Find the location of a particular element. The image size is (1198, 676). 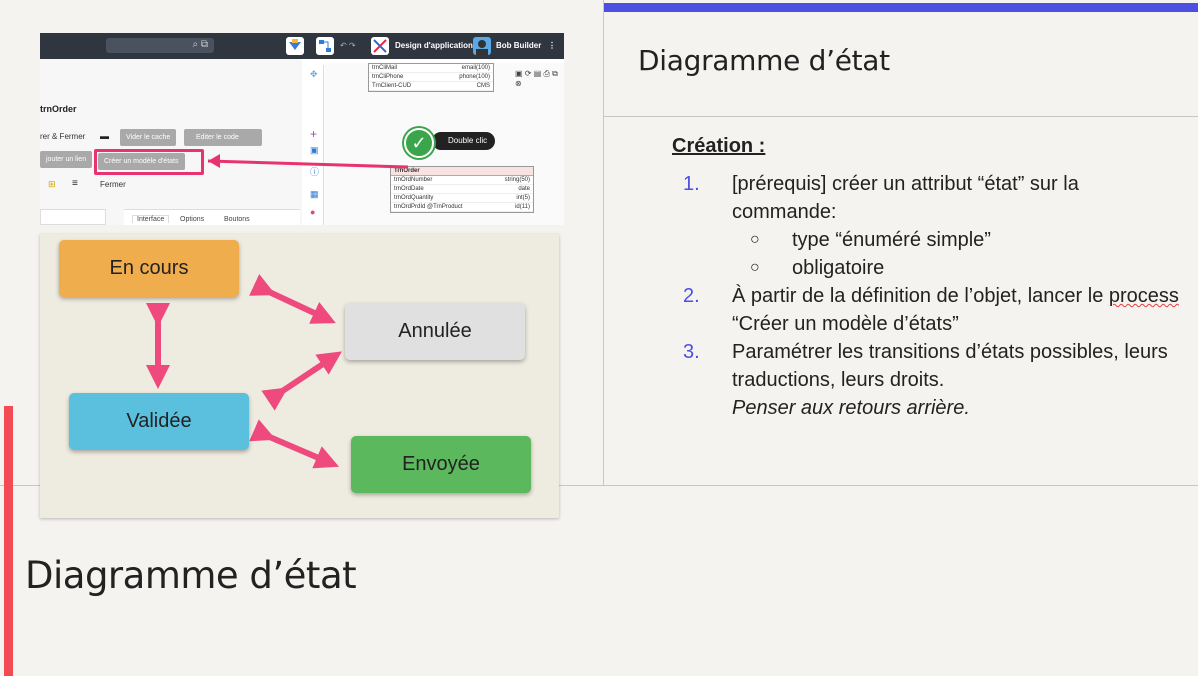

list-number: 2. is located at coordinates (691, 296).